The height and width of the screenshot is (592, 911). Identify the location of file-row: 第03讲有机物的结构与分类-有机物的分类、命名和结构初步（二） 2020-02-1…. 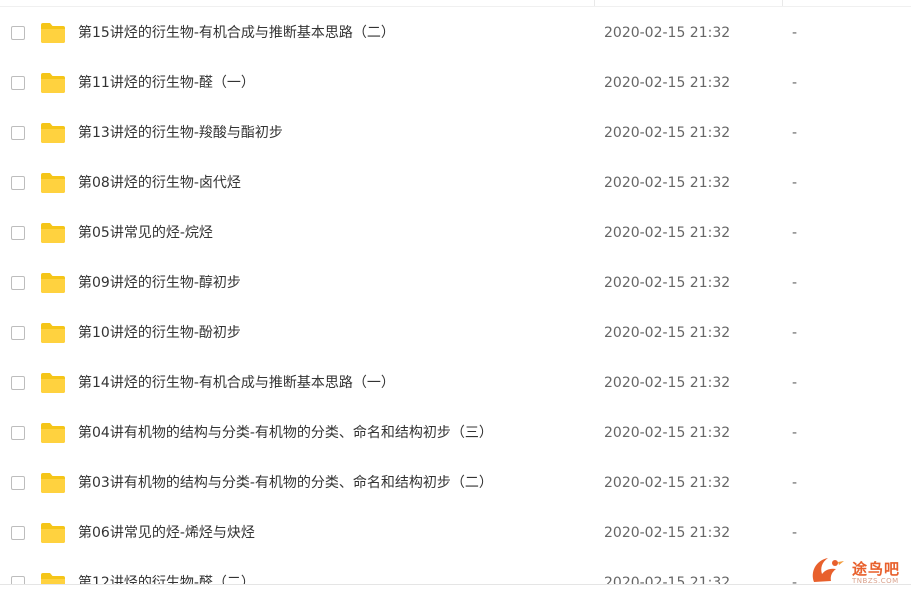
(455, 483).